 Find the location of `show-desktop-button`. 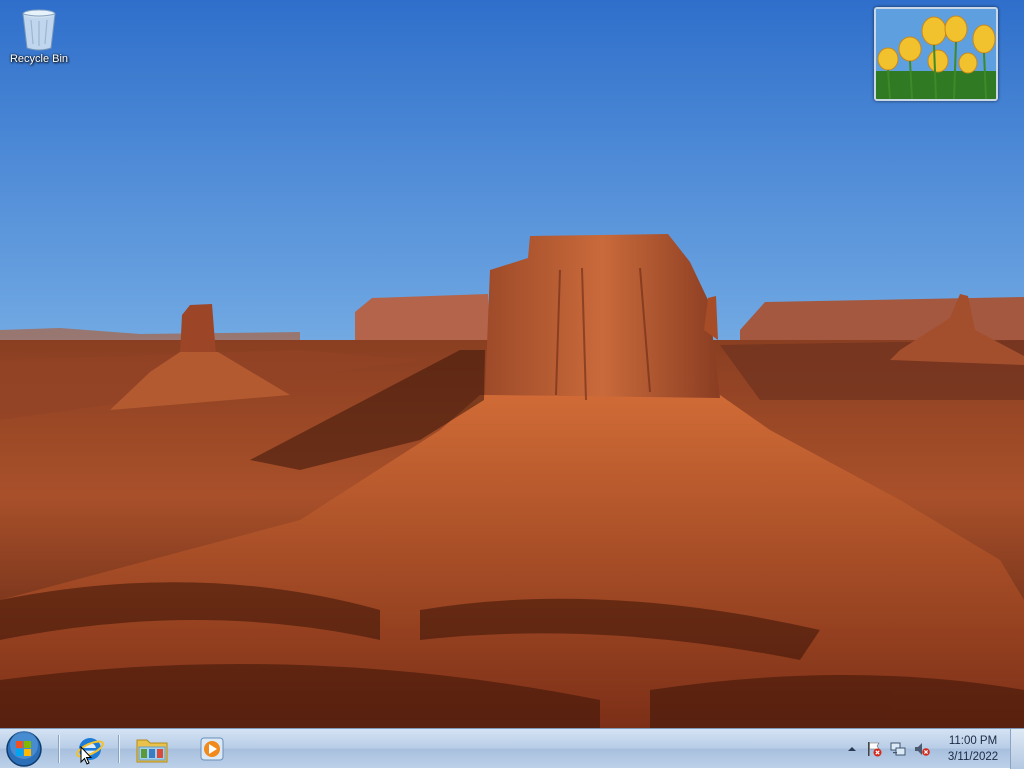

show-desktop-button is located at coordinates (1017, 749).